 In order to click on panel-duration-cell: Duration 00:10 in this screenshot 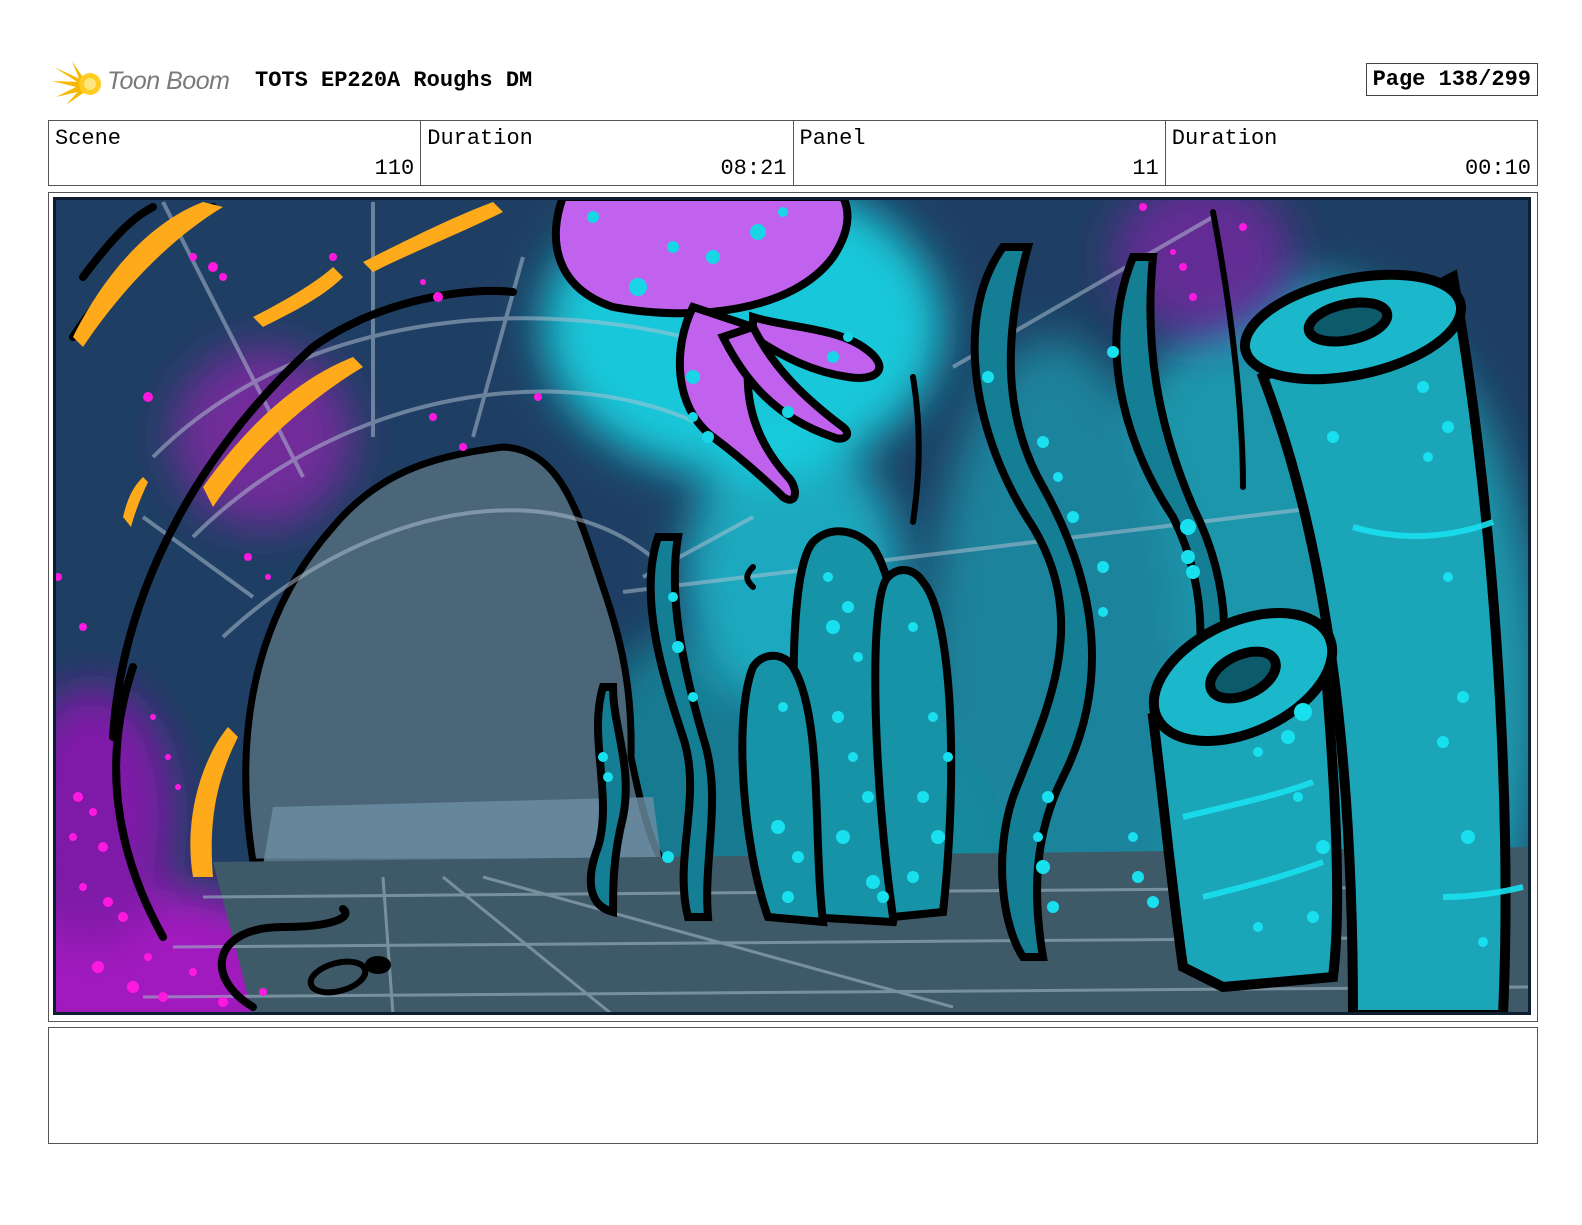, I will do `click(1351, 153)`.